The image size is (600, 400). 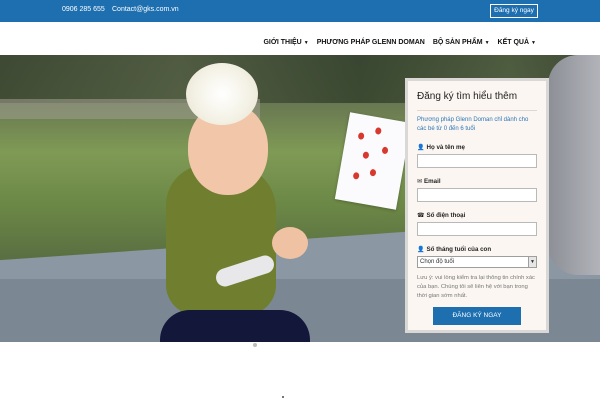 I want to click on mother-name-input, so click(x=477, y=161).